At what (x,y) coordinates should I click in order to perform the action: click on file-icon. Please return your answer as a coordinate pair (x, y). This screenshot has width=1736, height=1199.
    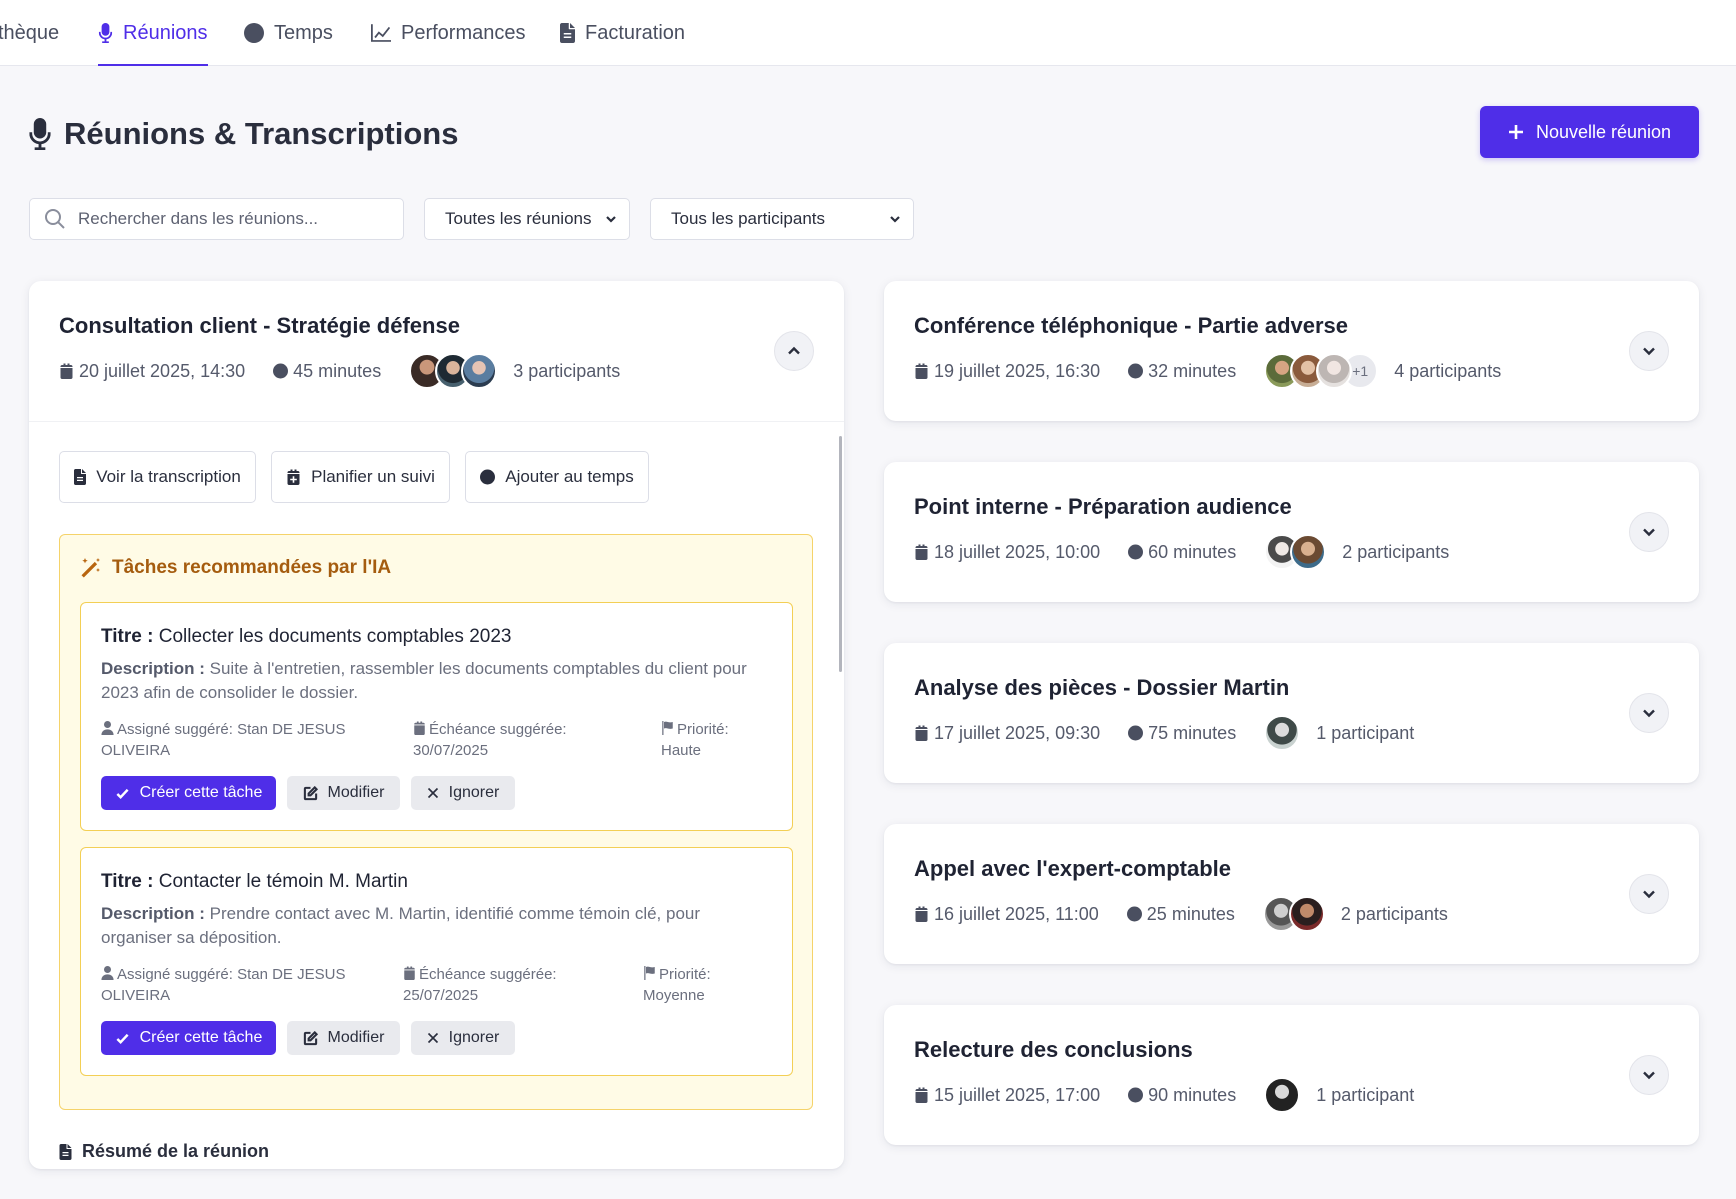
    Looking at the image, I should click on (65, 1152).